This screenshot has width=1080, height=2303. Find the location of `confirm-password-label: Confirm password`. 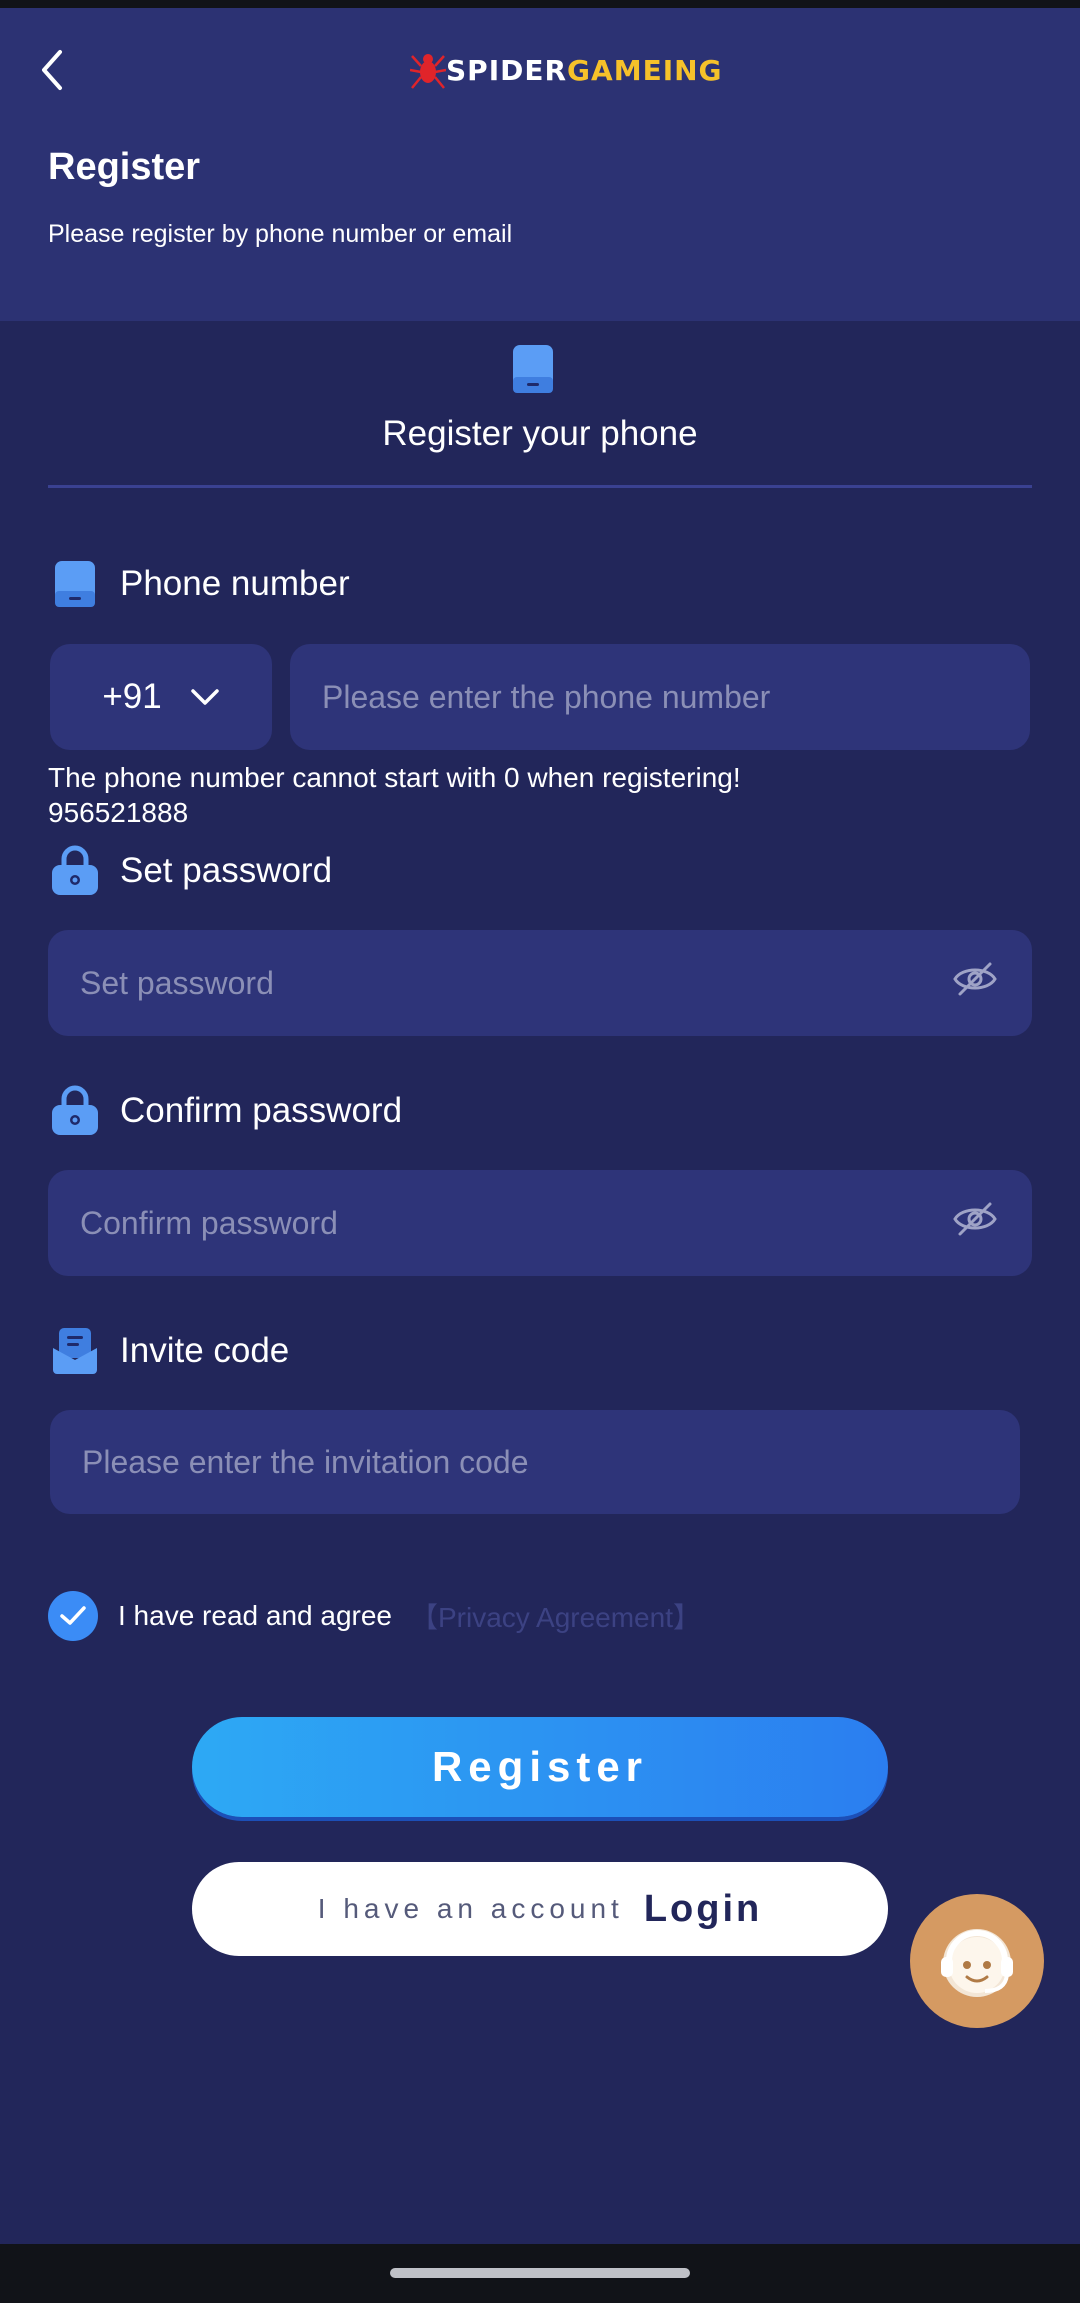

confirm-password-label: Confirm password is located at coordinates (225, 1111).